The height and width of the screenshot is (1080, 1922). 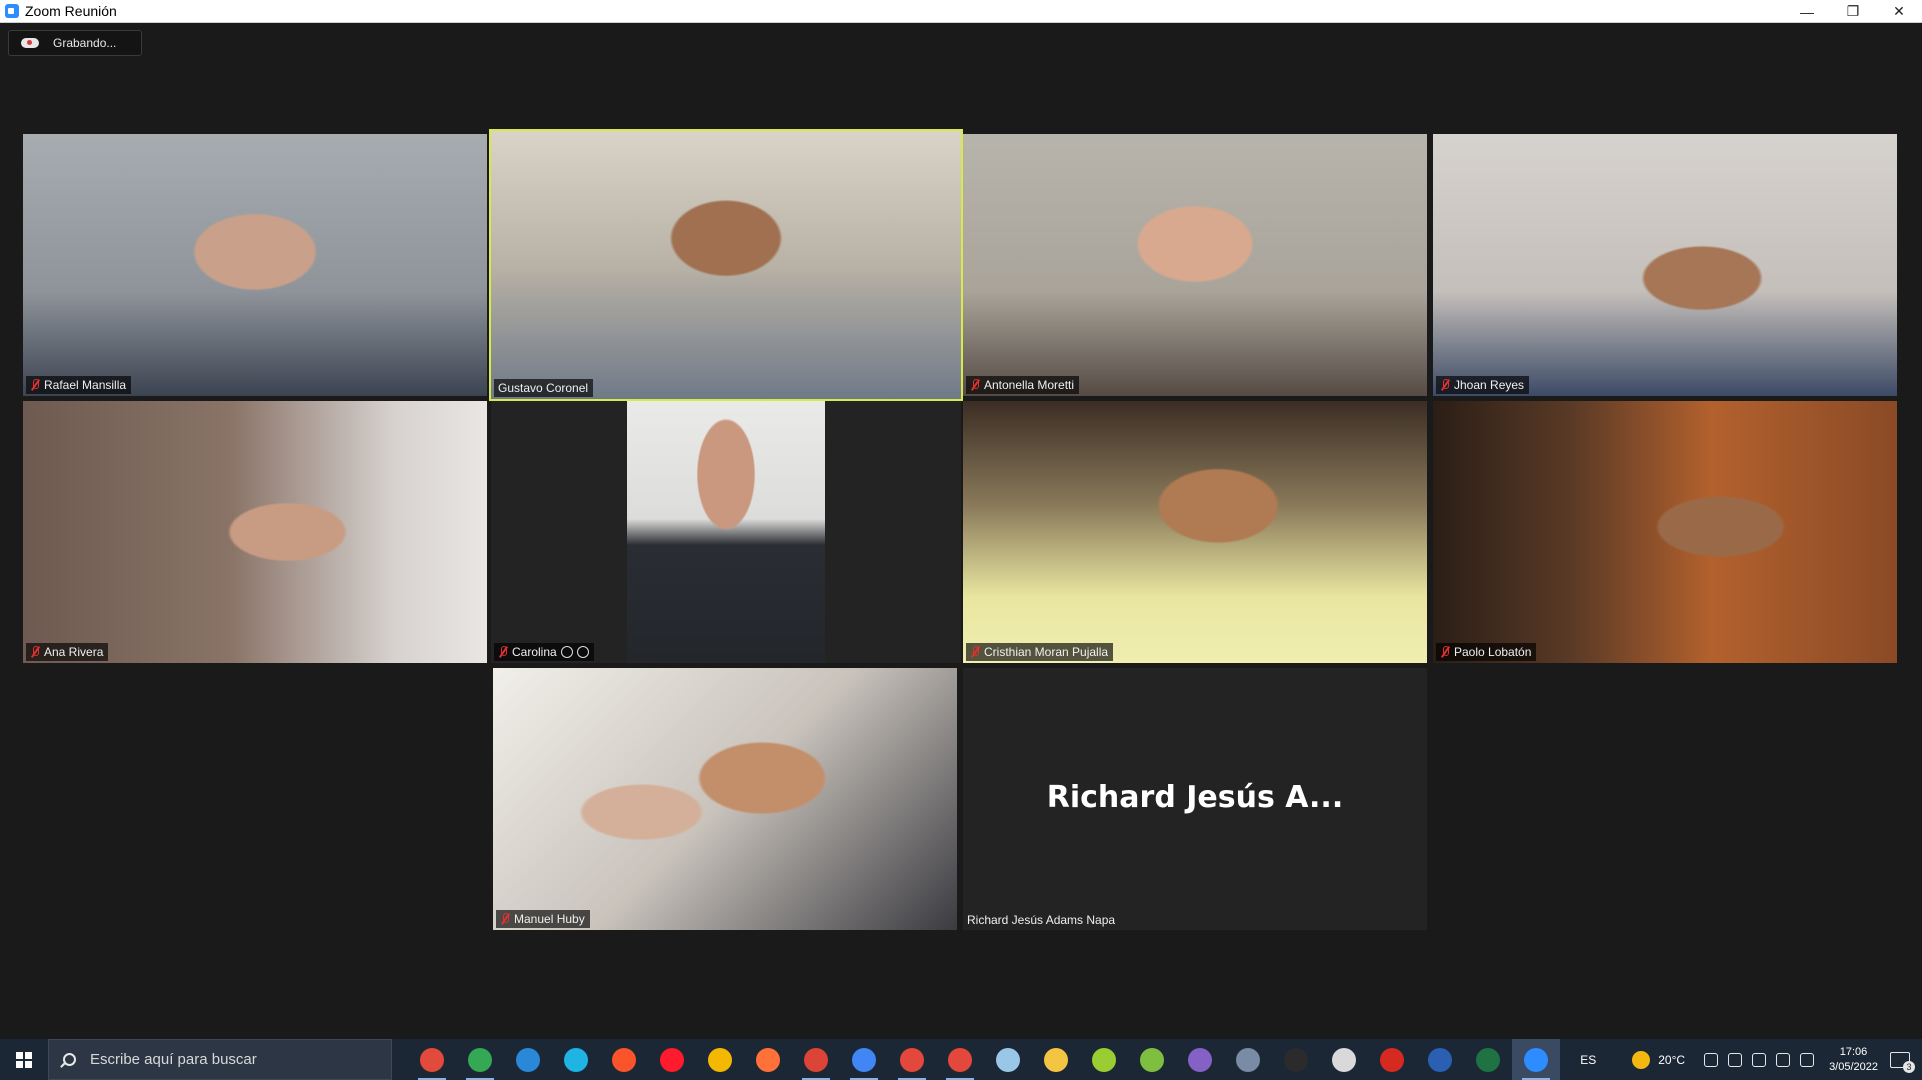 What do you see at coordinates (30, 43) in the screenshot?
I see `cloud-recording-icon` at bounding box center [30, 43].